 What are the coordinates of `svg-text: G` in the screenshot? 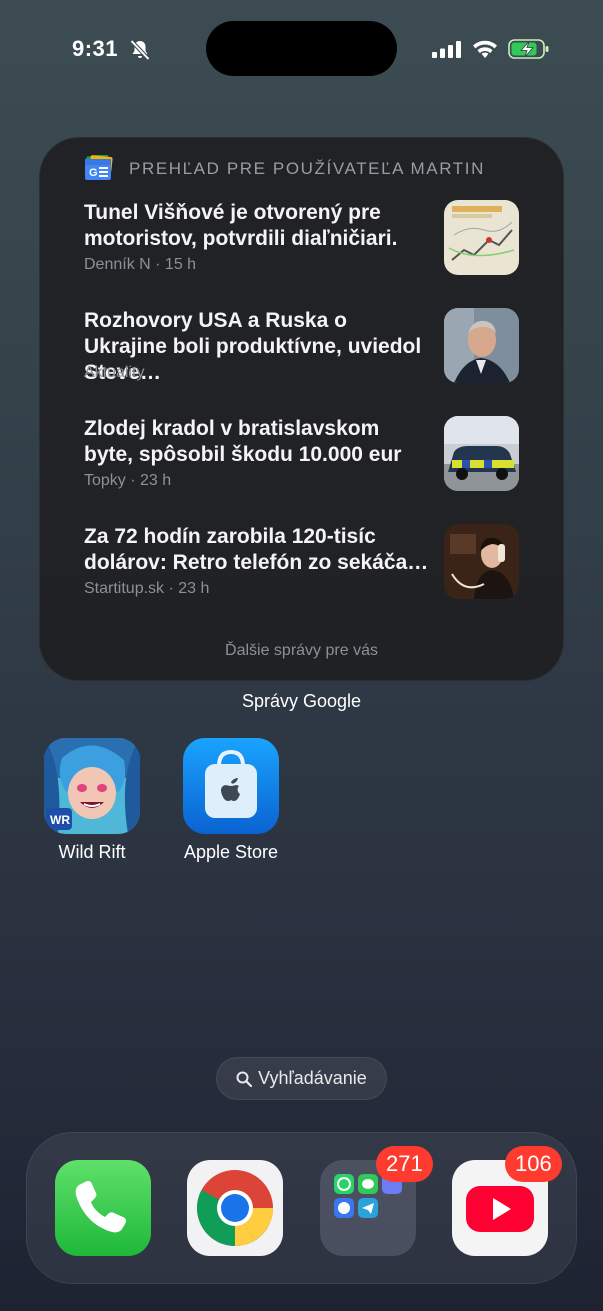 It's located at (93, 173).